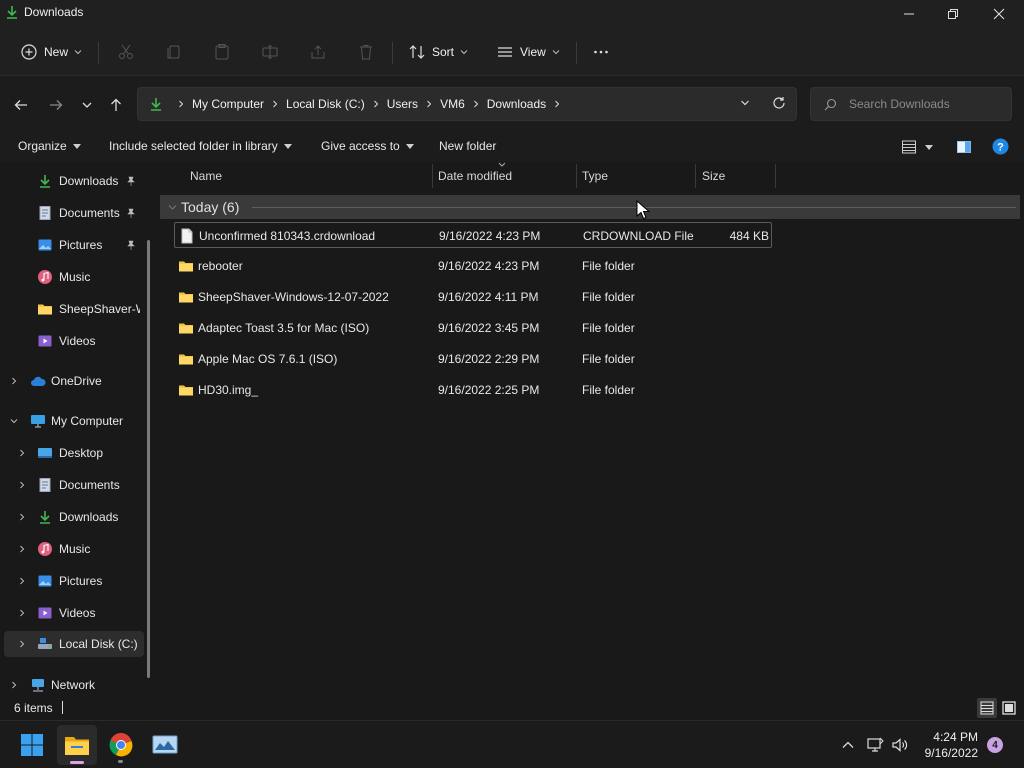  What do you see at coordinates (964, 147) in the screenshot?
I see `preview-pane-button` at bounding box center [964, 147].